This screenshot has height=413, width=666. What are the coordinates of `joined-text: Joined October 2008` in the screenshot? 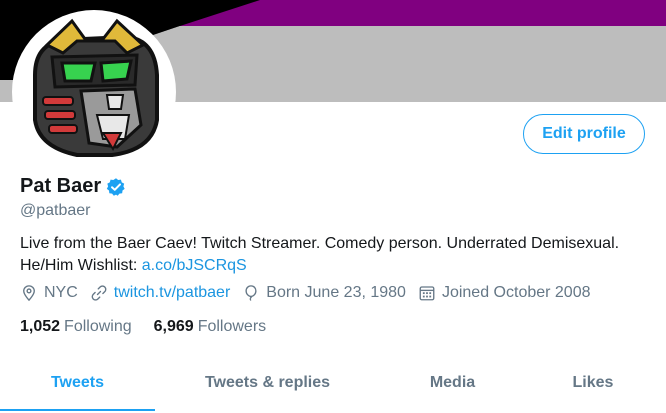 It's located at (516, 292).